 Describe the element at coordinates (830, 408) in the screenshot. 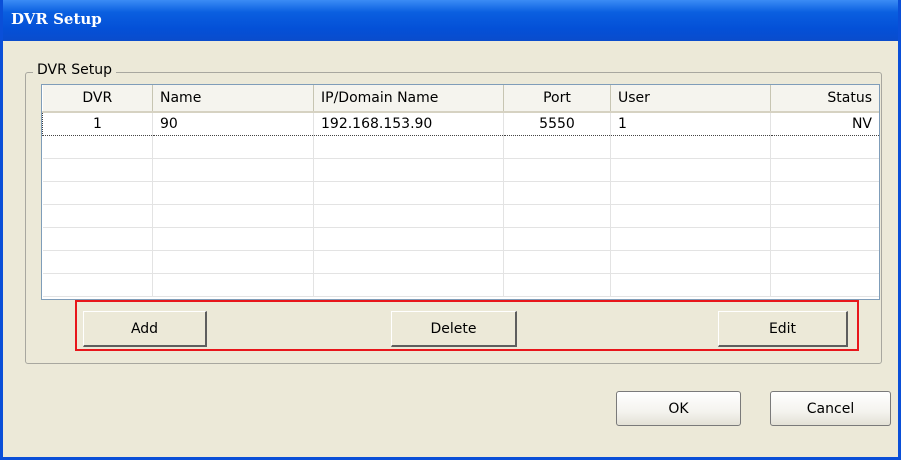

I see `cancel-button: Cancel` at that location.